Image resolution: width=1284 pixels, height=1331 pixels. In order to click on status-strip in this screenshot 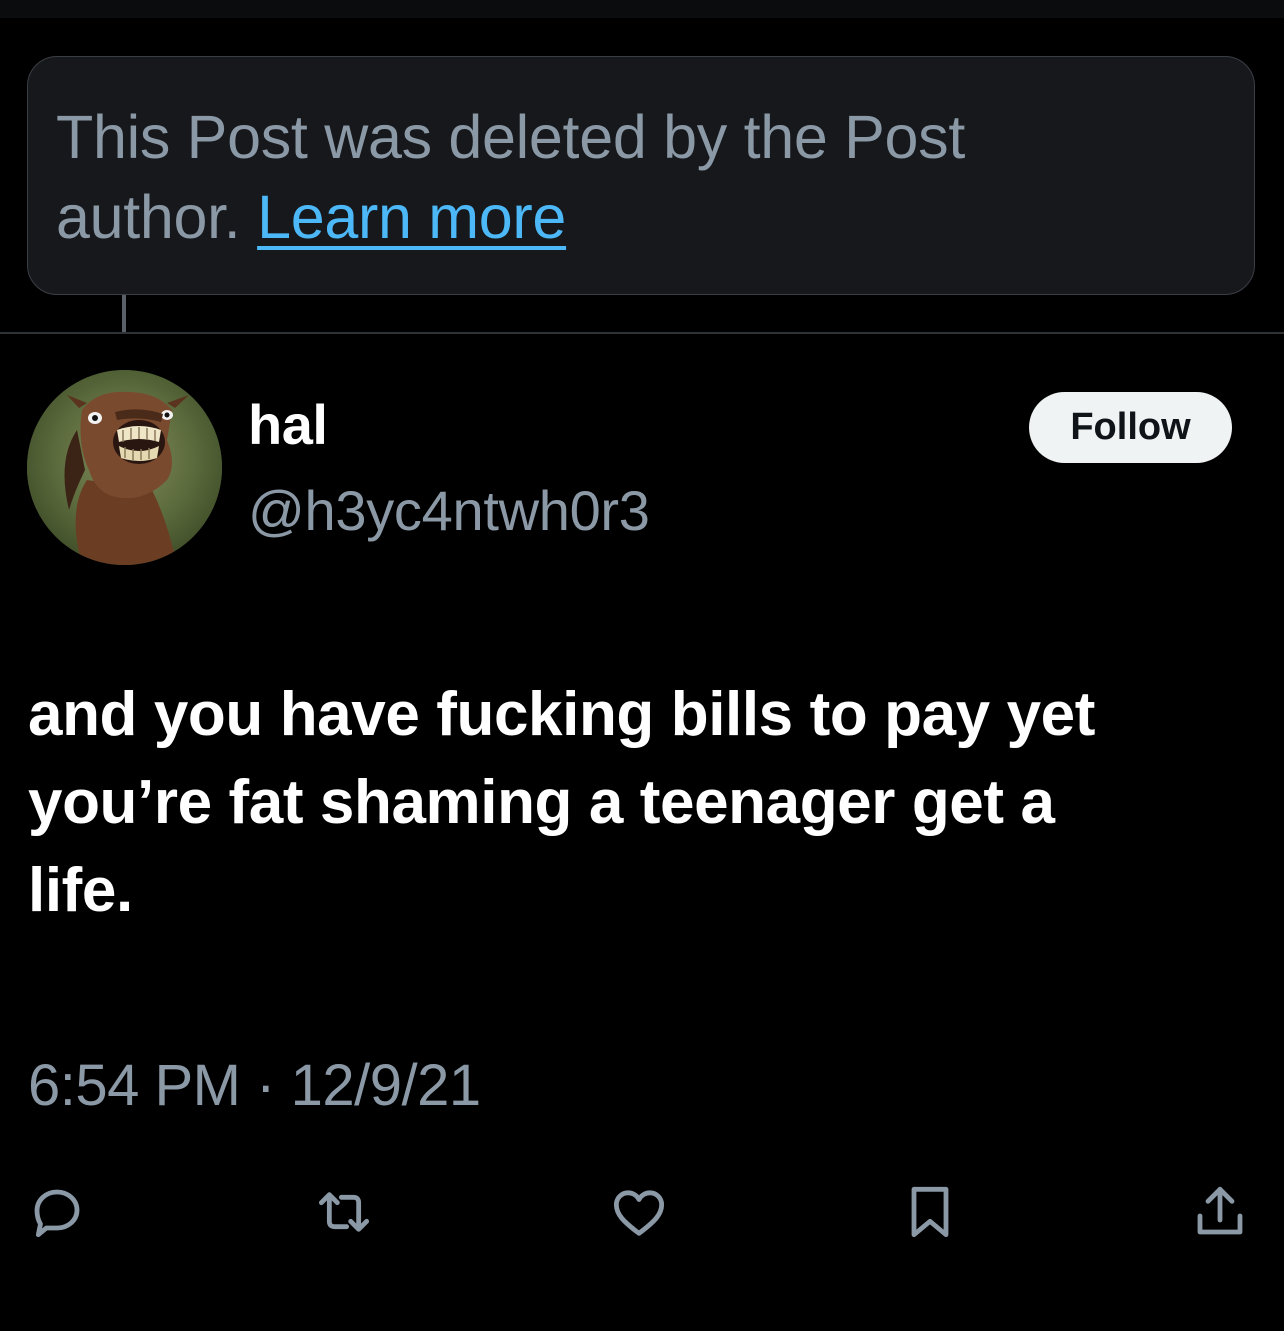, I will do `click(642, 9)`.